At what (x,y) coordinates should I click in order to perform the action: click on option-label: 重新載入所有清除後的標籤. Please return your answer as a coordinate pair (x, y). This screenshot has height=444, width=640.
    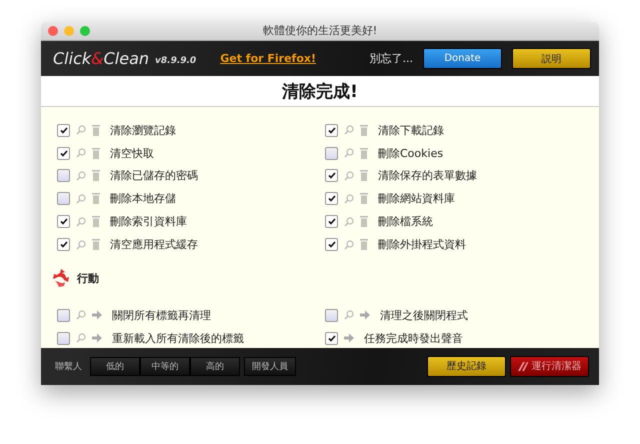
    Looking at the image, I should click on (178, 338).